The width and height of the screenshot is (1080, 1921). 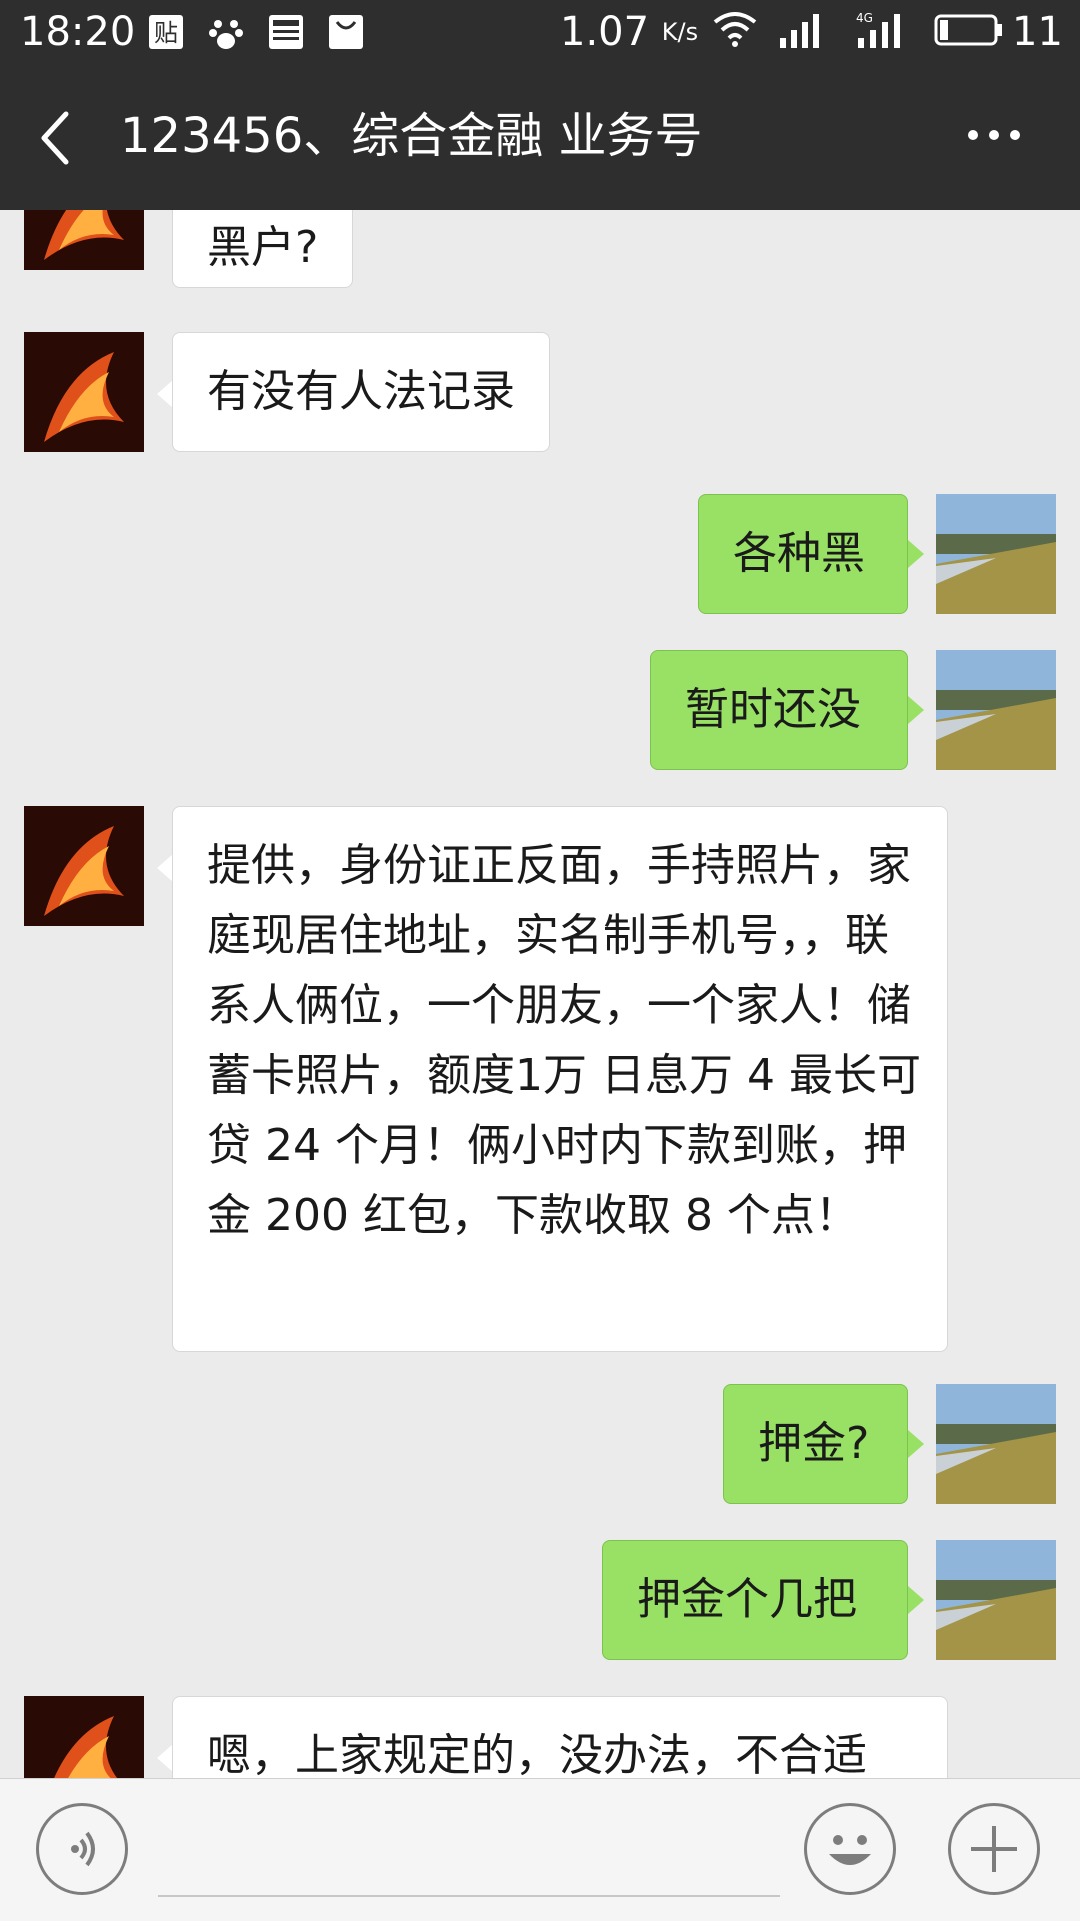 What do you see at coordinates (286, 32) in the screenshot?
I see `news-icon` at bounding box center [286, 32].